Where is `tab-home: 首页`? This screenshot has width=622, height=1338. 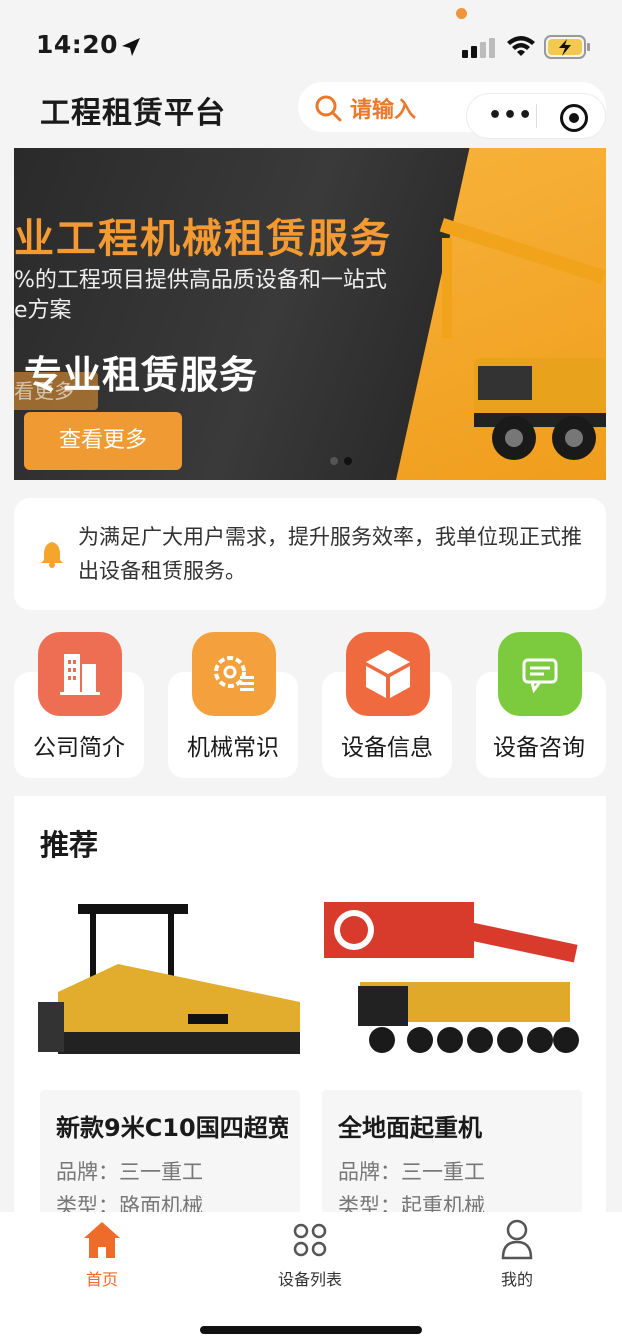
tab-home: 首页 is located at coordinates (102, 1278).